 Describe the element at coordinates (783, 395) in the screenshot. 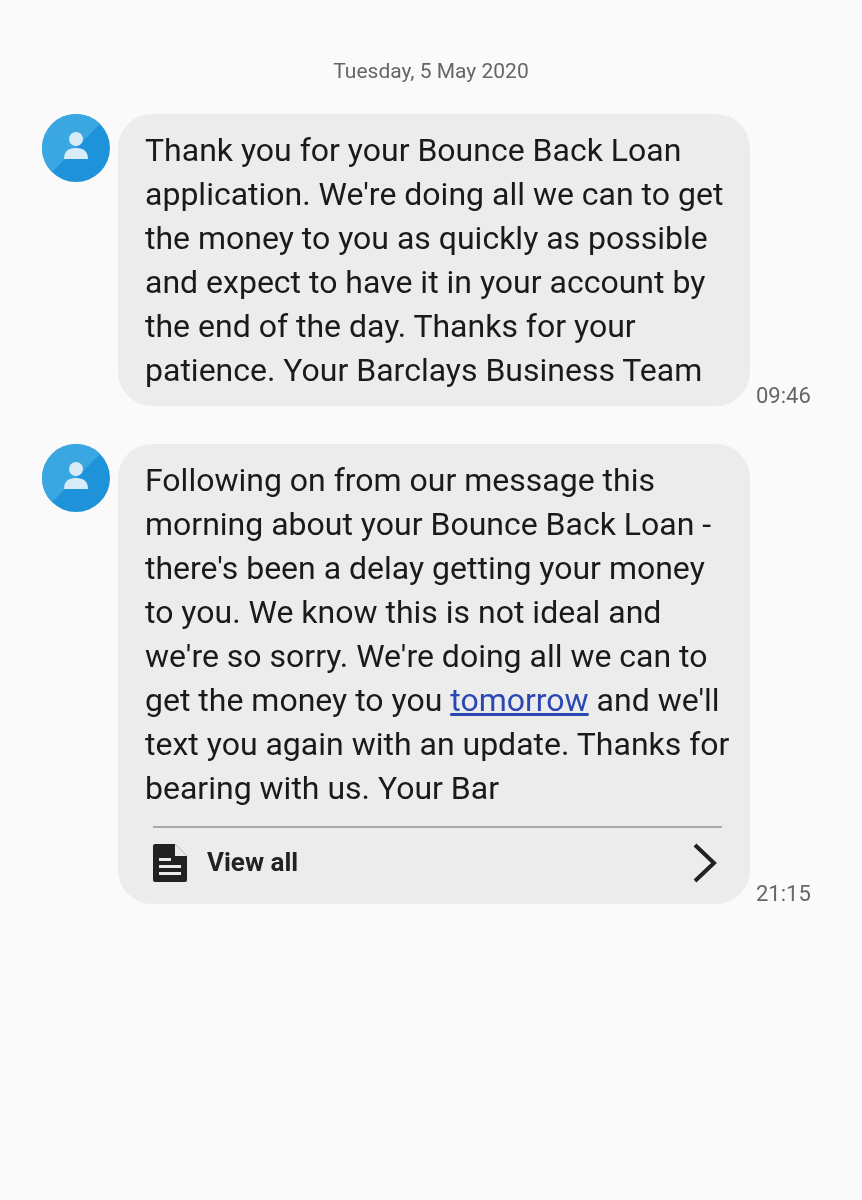

I see `message-time: 09:46` at that location.